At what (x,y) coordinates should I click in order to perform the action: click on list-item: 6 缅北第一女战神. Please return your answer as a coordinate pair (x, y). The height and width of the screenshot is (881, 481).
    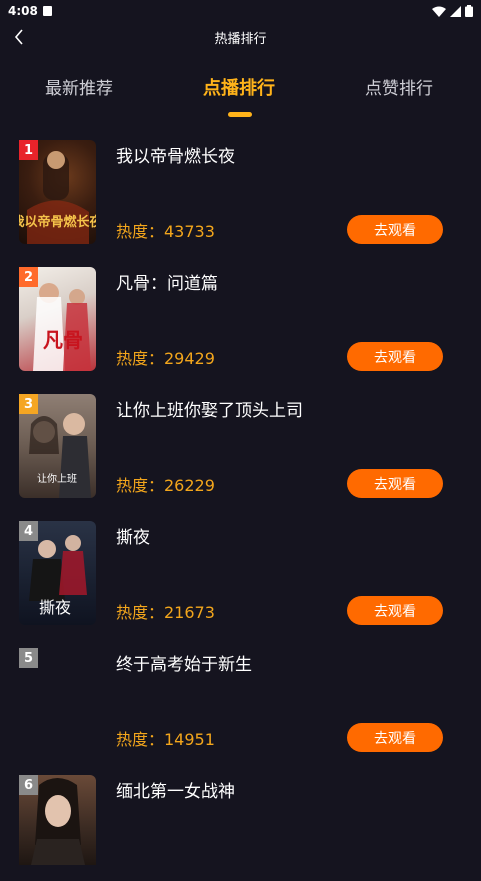
    Looking at the image, I should click on (240, 827).